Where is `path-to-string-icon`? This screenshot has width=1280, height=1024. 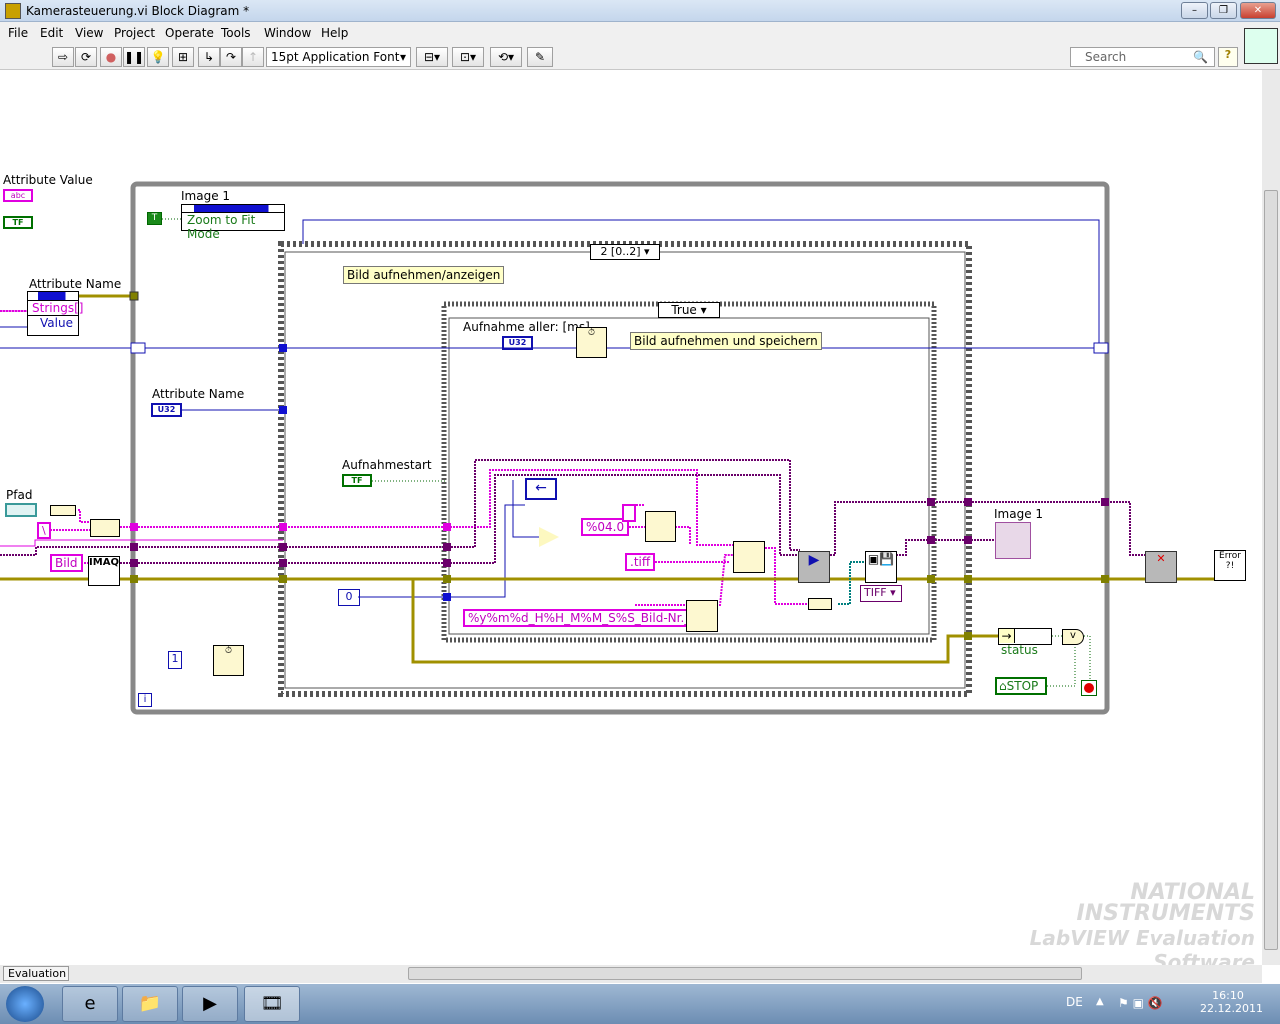
path-to-string-icon is located at coordinates (63, 510).